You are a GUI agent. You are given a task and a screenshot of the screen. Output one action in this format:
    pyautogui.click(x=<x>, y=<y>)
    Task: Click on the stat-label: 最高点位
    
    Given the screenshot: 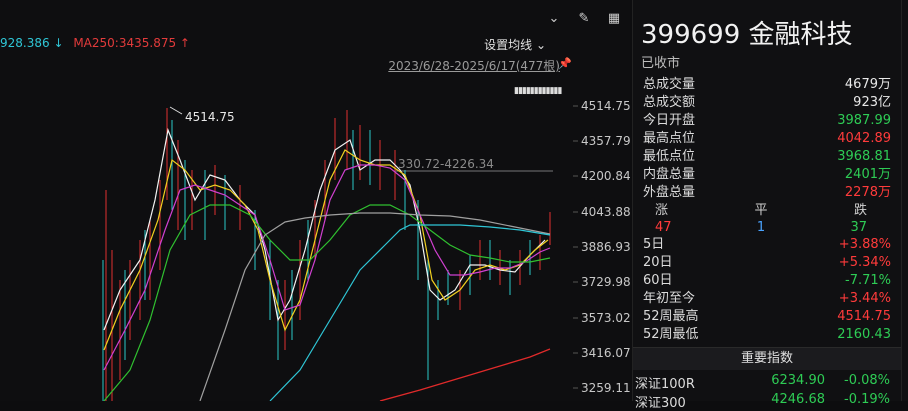 What is the action you would take?
    pyautogui.click(x=669, y=138)
    